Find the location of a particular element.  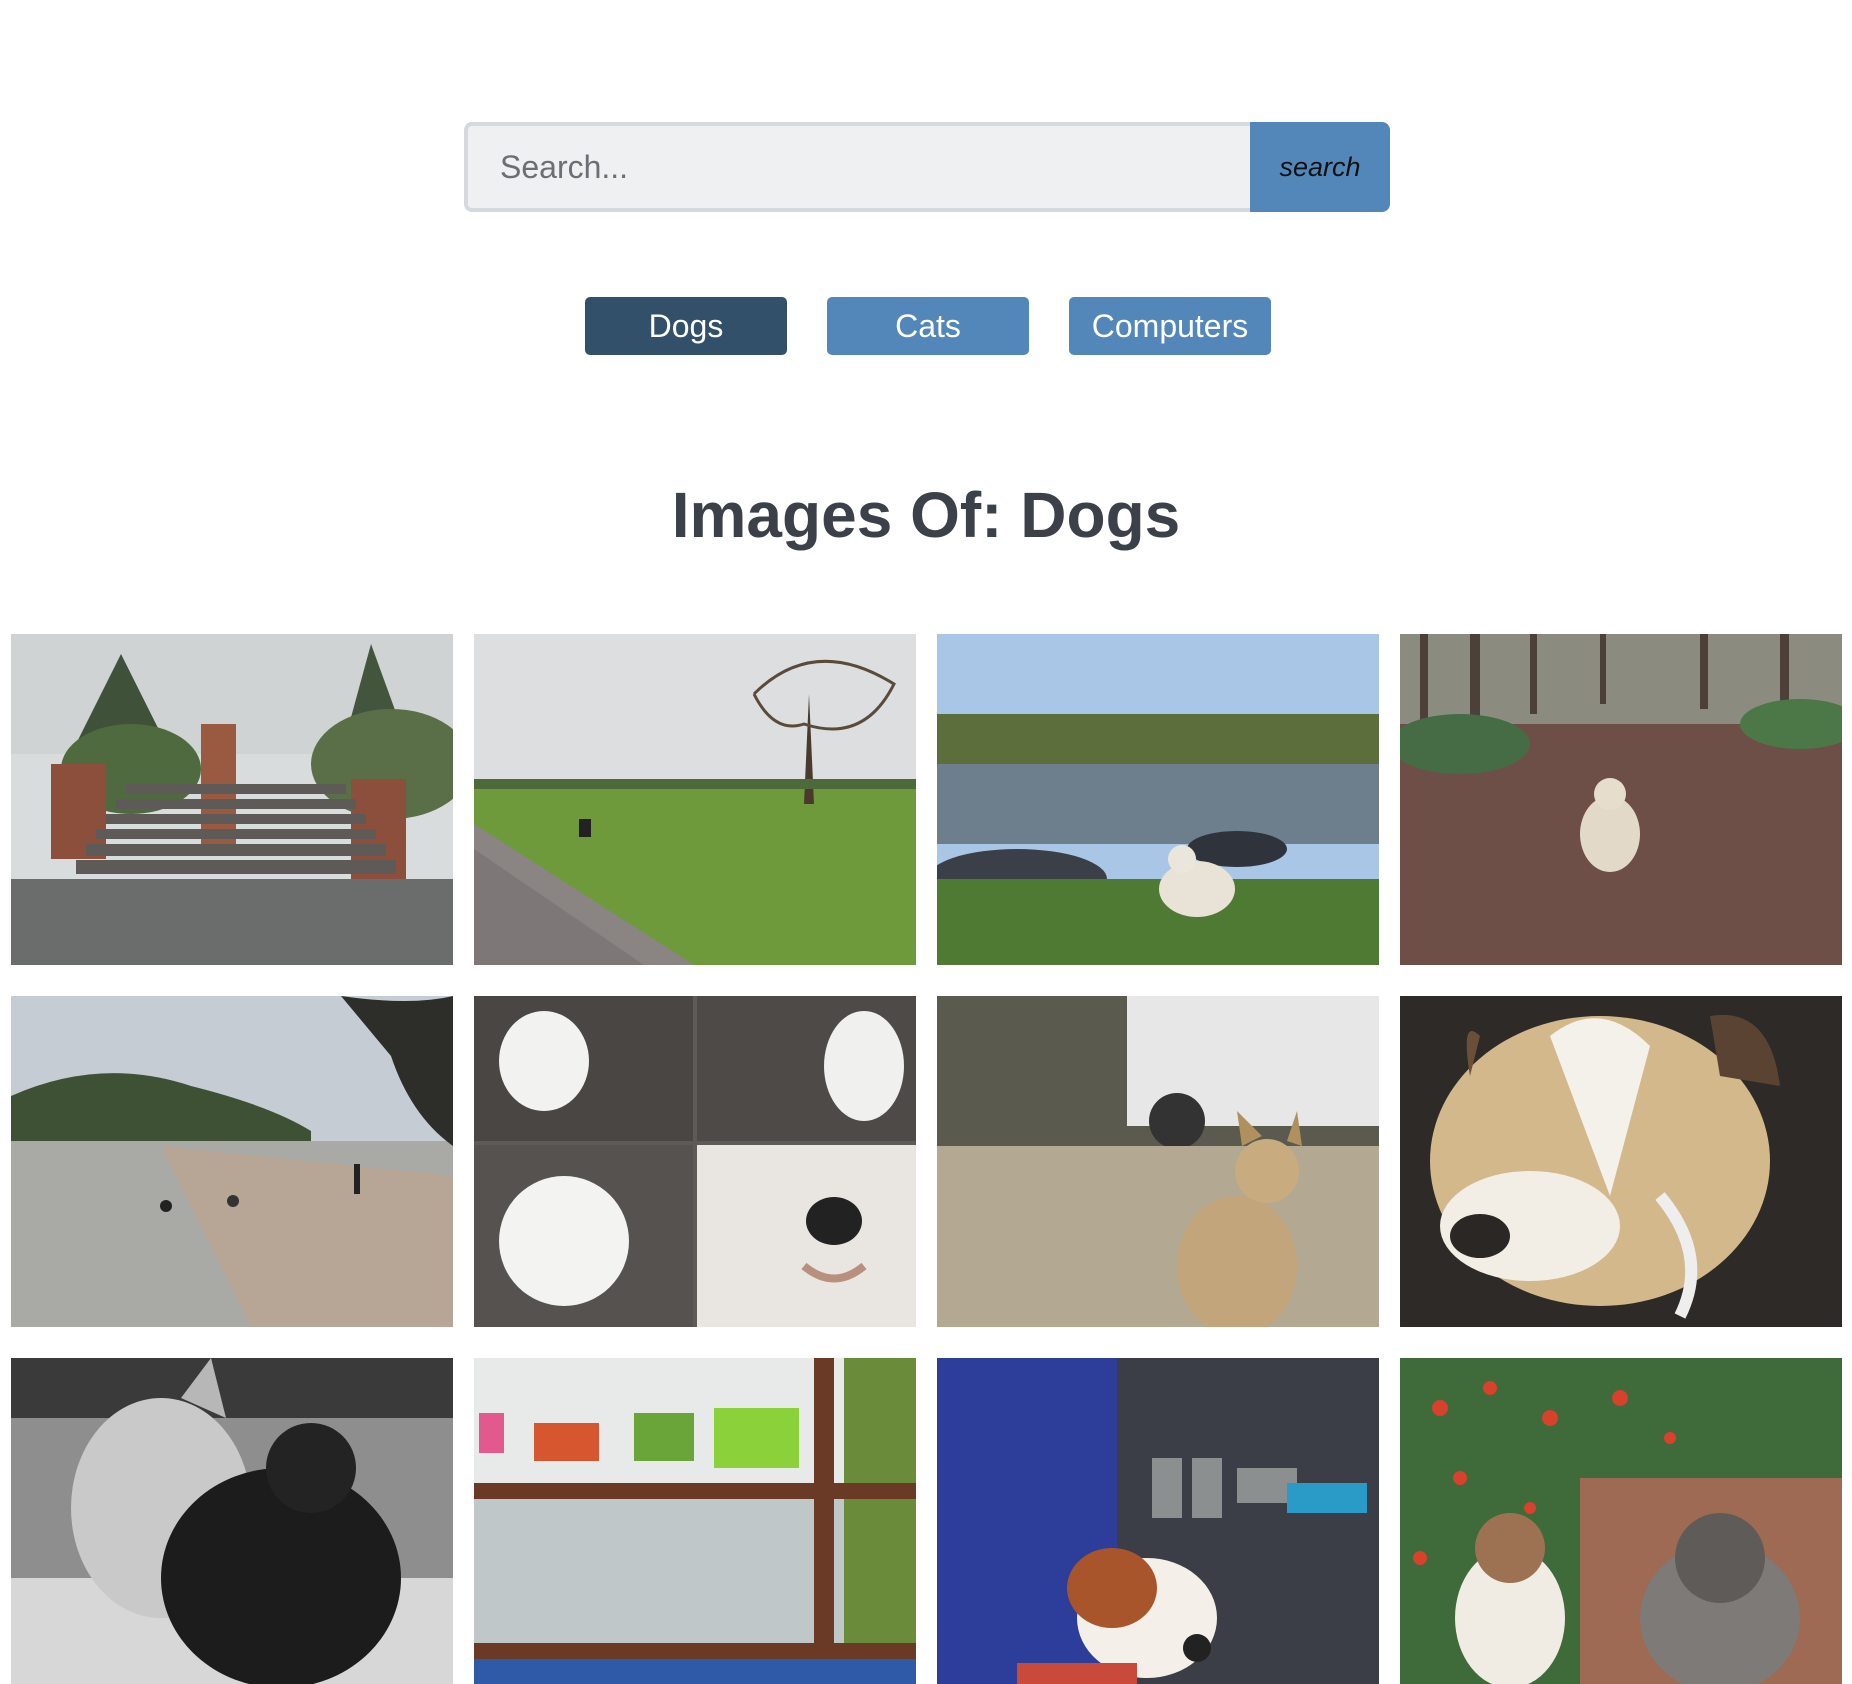

street-dog-image is located at coordinates (1158, 1161).